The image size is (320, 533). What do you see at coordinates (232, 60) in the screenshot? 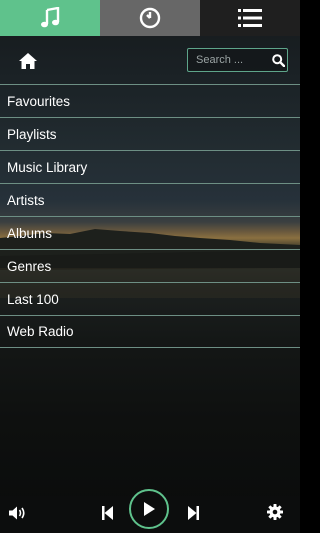
I see `search-input` at bounding box center [232, 60].